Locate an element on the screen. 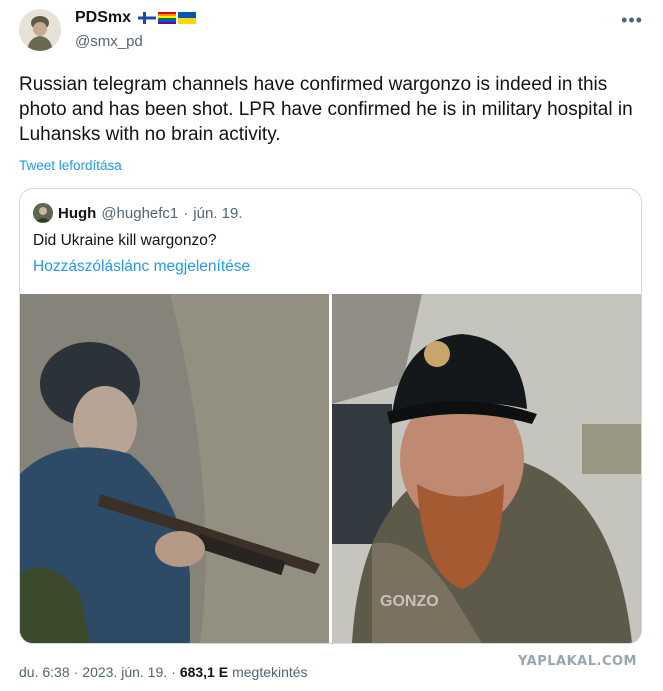  quoted-header: Hugh @hughefc1 · jún. 19. is located at coordinates (138, 213).